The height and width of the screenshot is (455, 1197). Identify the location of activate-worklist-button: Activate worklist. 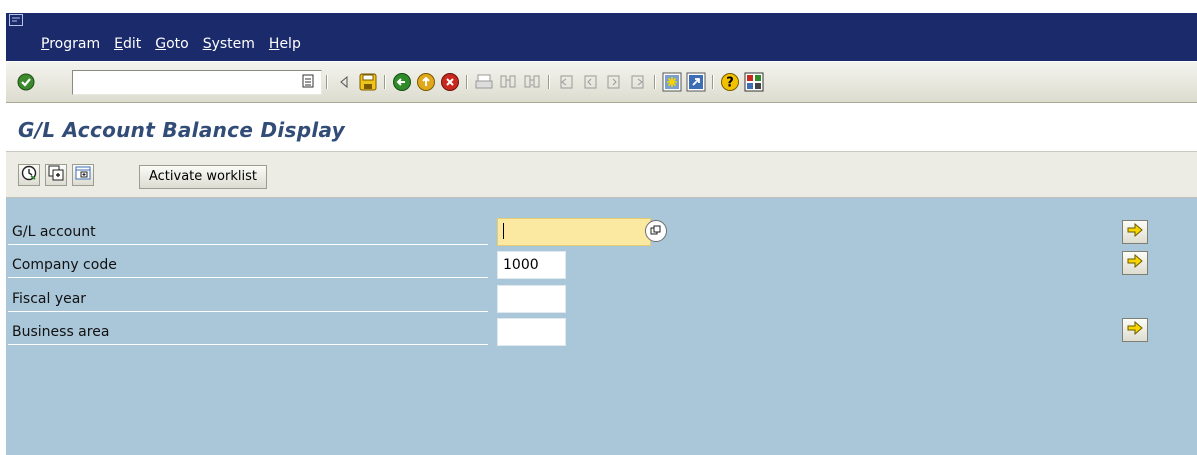
(203, 177).